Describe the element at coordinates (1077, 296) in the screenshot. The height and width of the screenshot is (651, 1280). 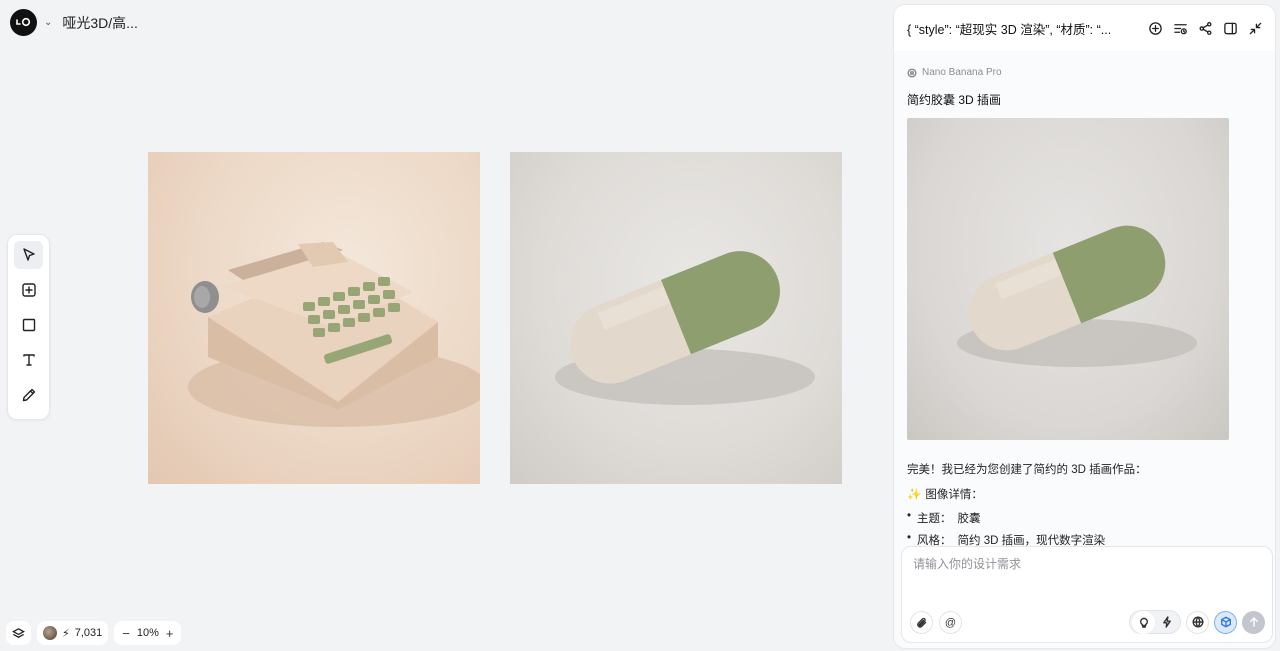
I see `capsule-result-illustration` at that location.